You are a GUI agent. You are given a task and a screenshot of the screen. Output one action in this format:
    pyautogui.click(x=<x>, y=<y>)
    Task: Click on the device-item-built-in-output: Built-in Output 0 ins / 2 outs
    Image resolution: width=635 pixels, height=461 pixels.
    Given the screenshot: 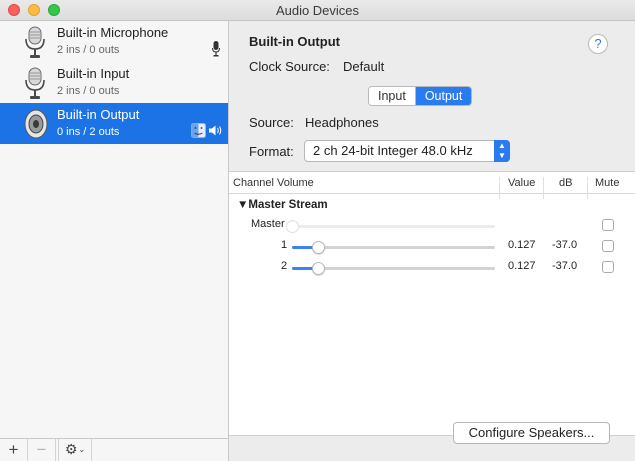 What is the action you would take?
    pyautogui.click(x=114, y=123)
    